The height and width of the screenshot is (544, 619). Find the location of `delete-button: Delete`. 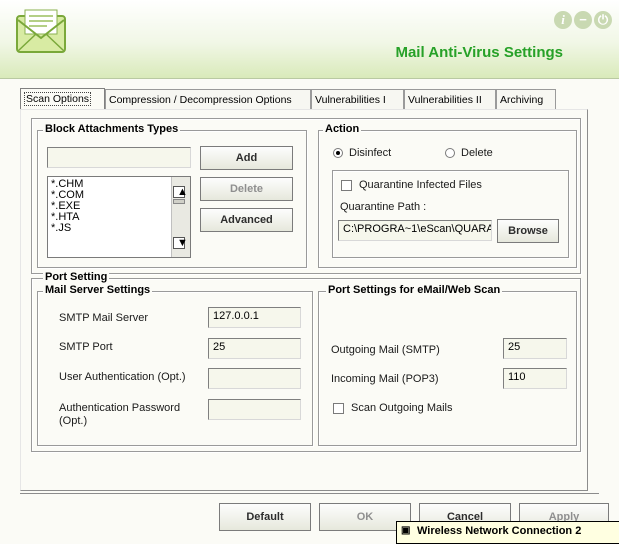

delete-button: Delete is located at coordinates (246, 189).